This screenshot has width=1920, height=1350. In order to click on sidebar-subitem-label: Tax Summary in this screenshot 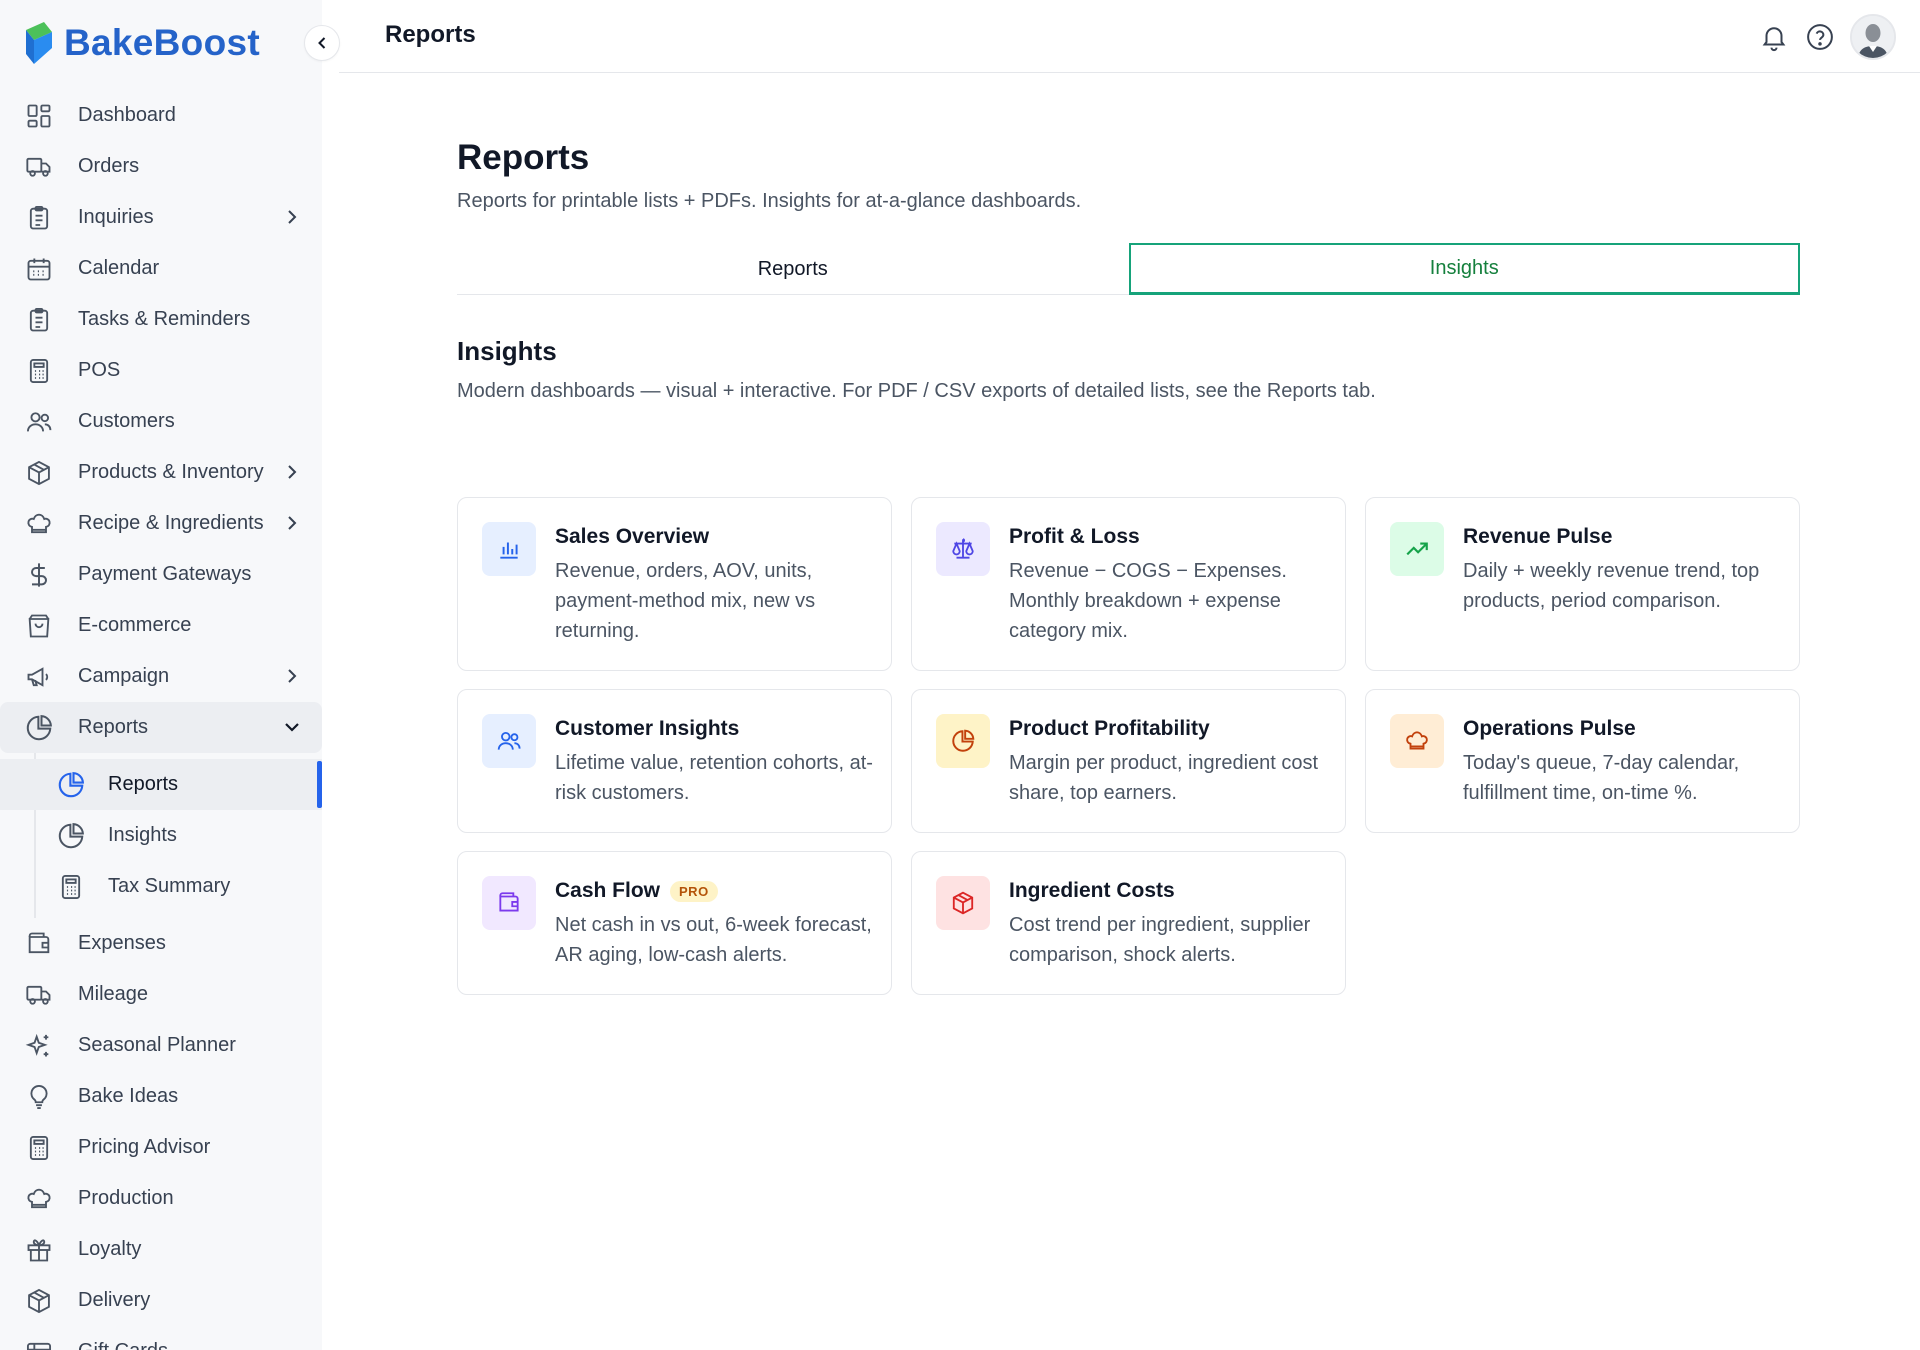, I will do `click(169, 886)`.